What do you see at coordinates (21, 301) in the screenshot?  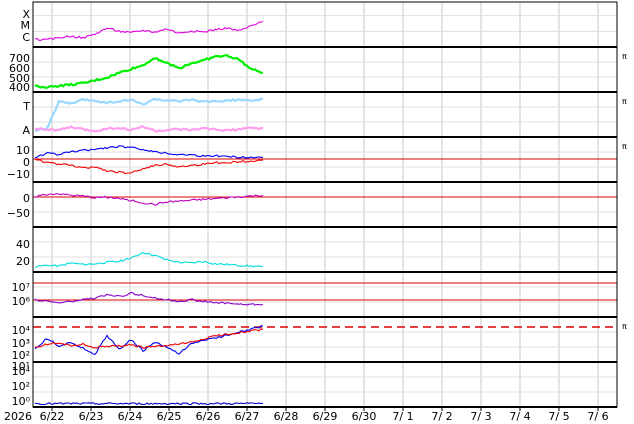 I see `y-tick-label: 10⁶` at bounding box center [21, 301].